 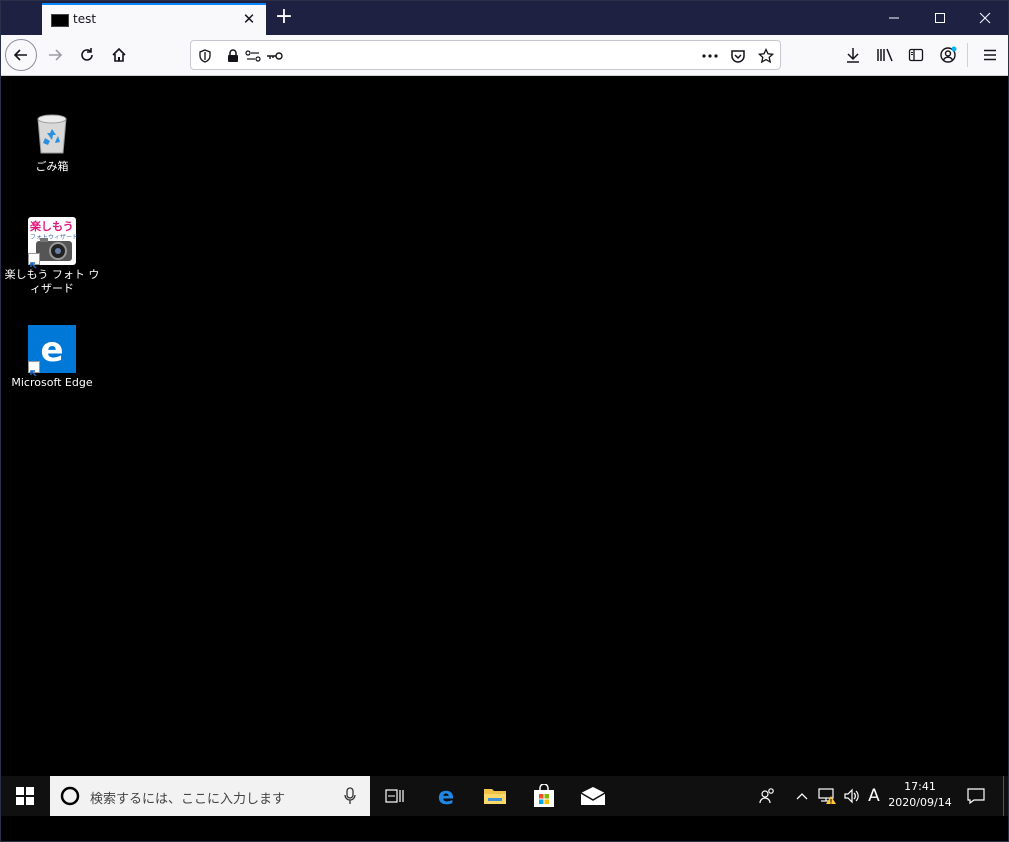 I want to click on desktop-icon-microsoft-edge: e Microsoft Edge, so click(x=52, y=357).